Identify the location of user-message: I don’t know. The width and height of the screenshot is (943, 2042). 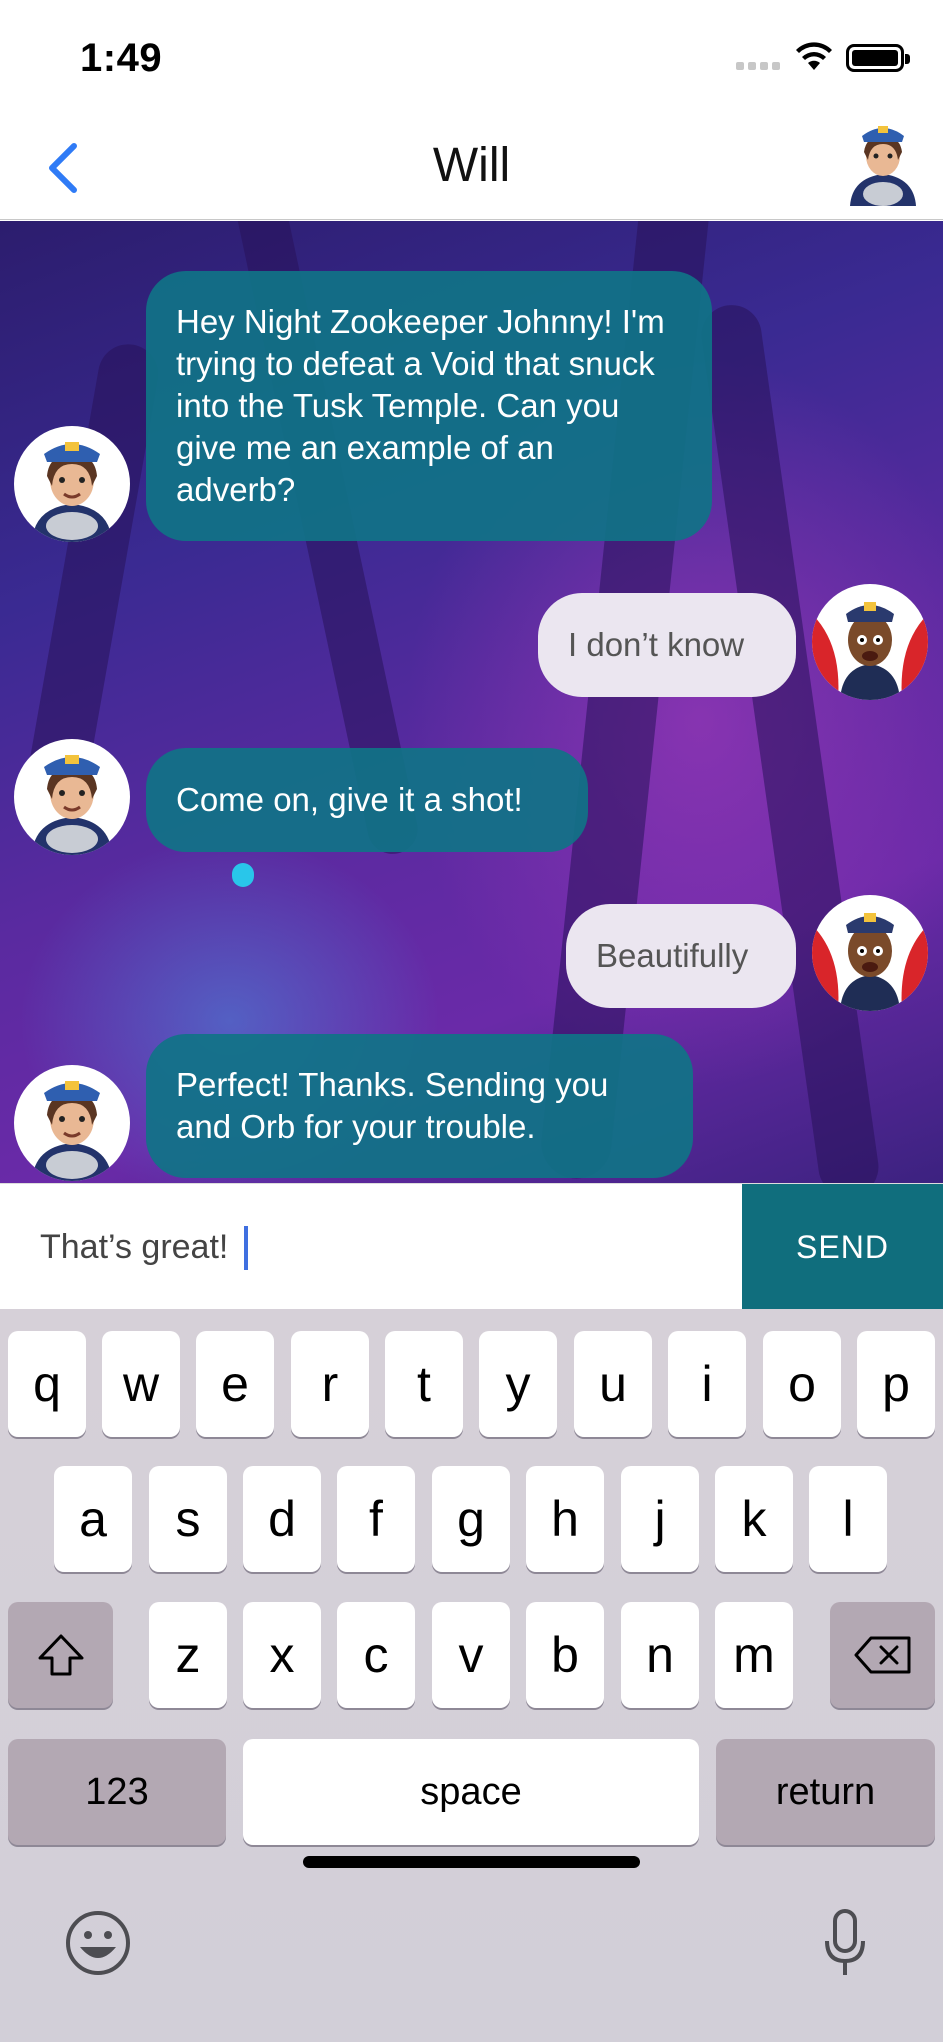
(667, 645).